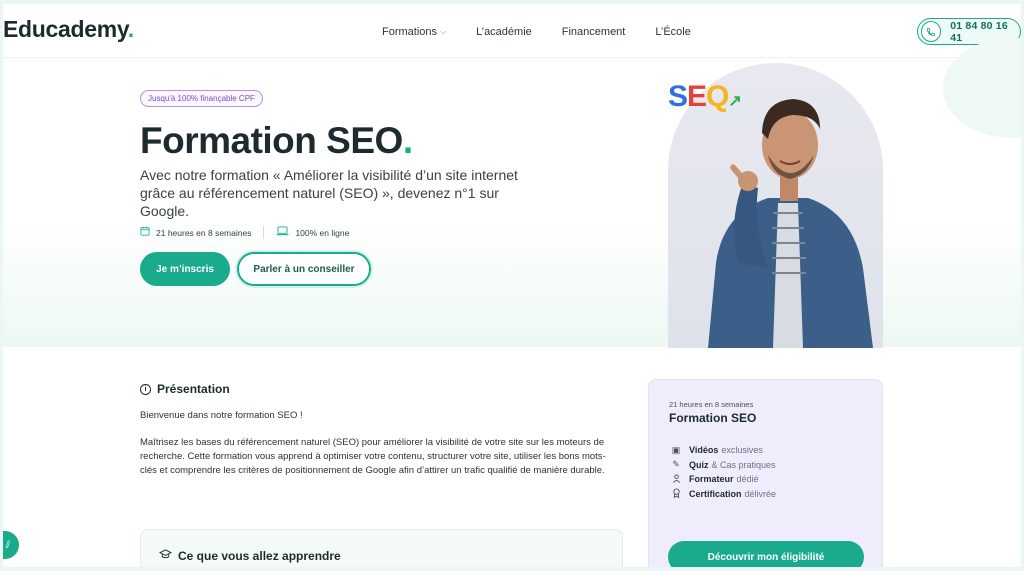 This screenshot has height=571, width=1024. What do you see at coordinates (381, 548) in the screenshot?
I see `learn-accordion: Ce que vous allez apprendre` at bounding box center [381, 548].